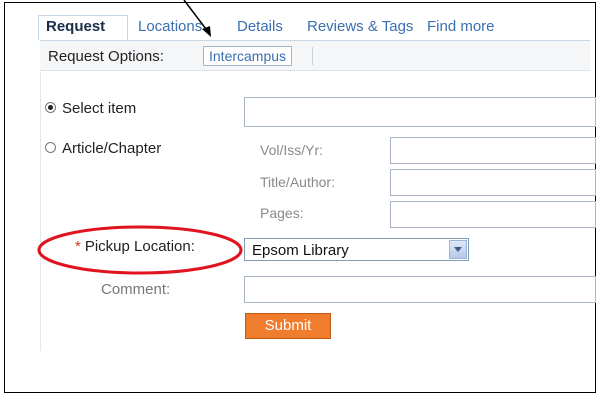  What do you see at coordinates (248, 56) in the screenshot?
I see `intercampus-button: Intercampus` at bounding box center [248, 56].